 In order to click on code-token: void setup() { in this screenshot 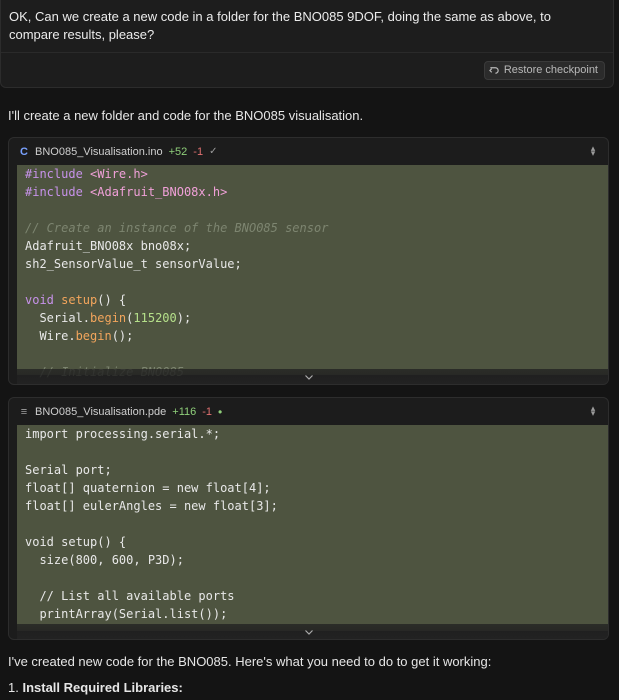, I will do `click(76, 542)`.